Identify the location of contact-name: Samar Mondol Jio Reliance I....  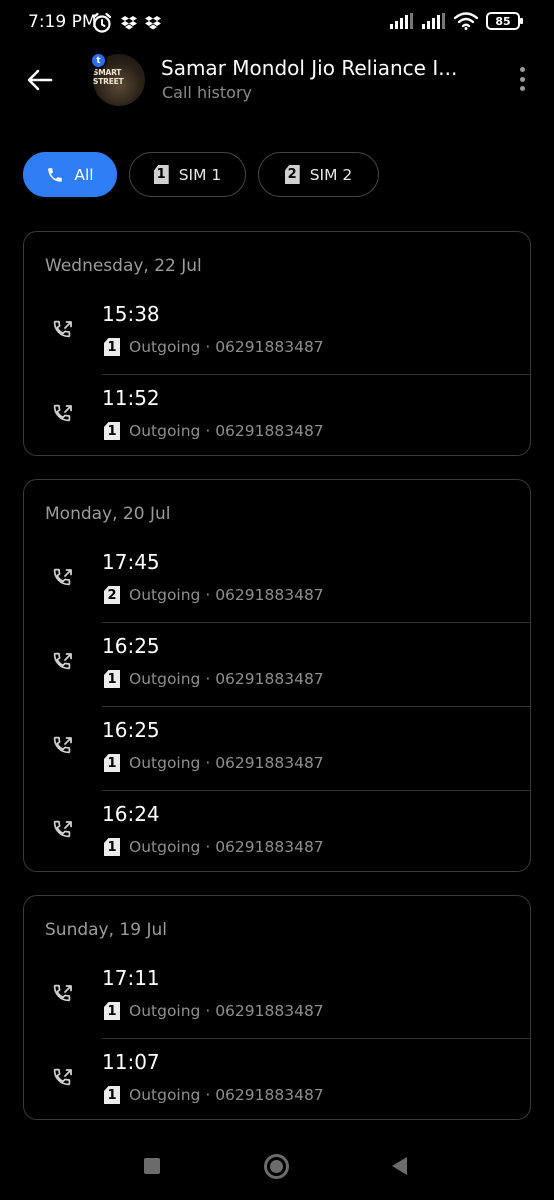
(309, 68).